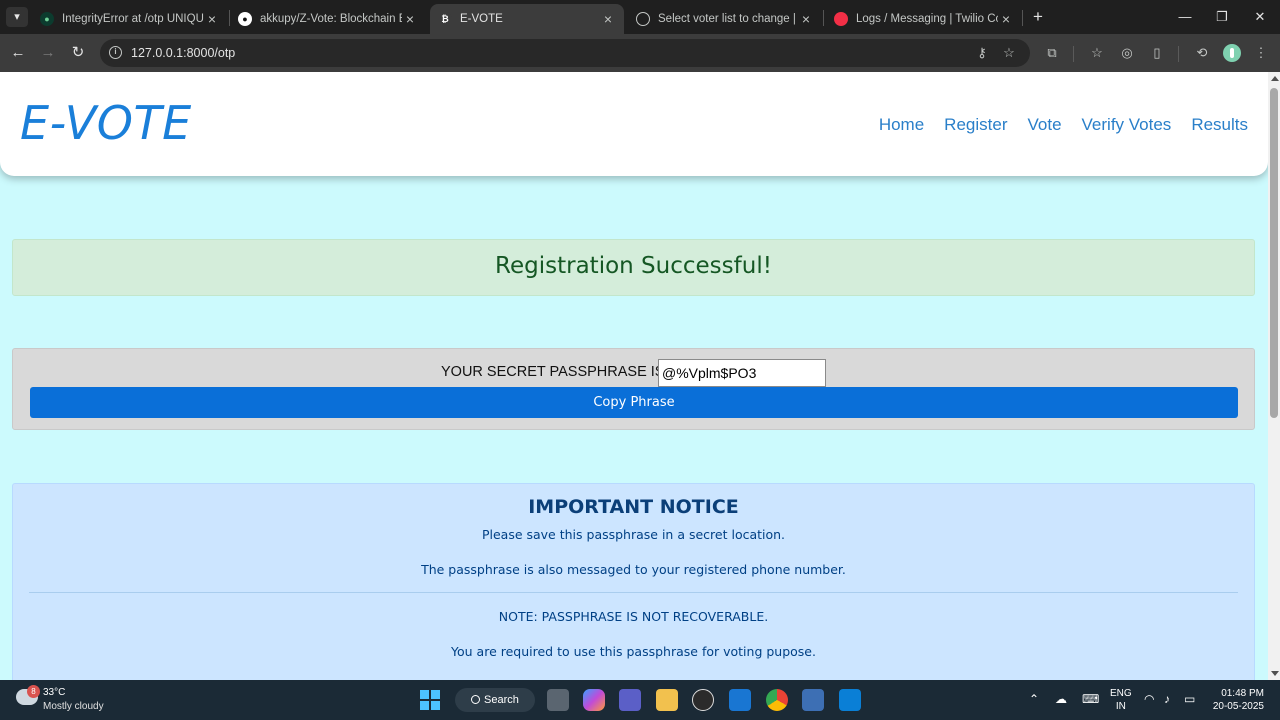  I want to click on passphrase-panel: YOUR SECRET PASSPHRASE IS : Copy Phrase, so click(633, 389).